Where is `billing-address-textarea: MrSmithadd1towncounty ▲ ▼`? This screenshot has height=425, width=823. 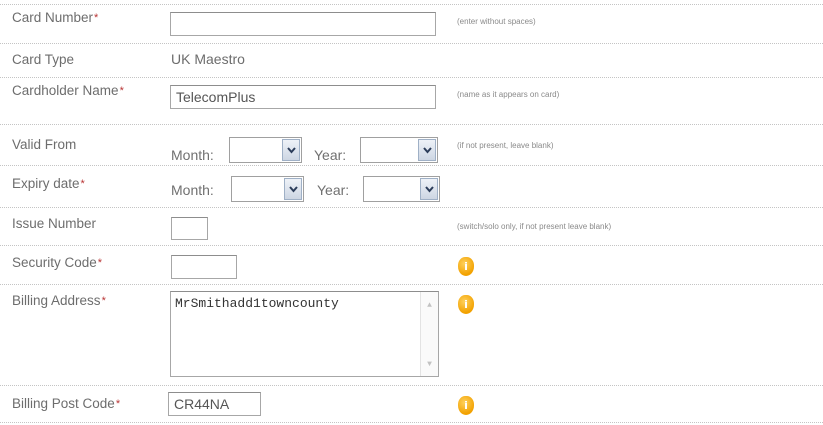
billing-address-textarea: MrSmithadd1towncounty ▲ ▼ is located at coordinates (304, 334).